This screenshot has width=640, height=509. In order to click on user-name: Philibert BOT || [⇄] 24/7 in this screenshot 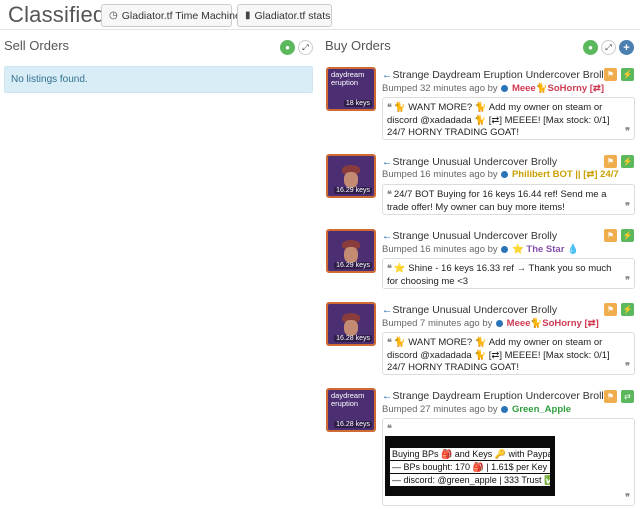, I will do `click(565, 174)`.